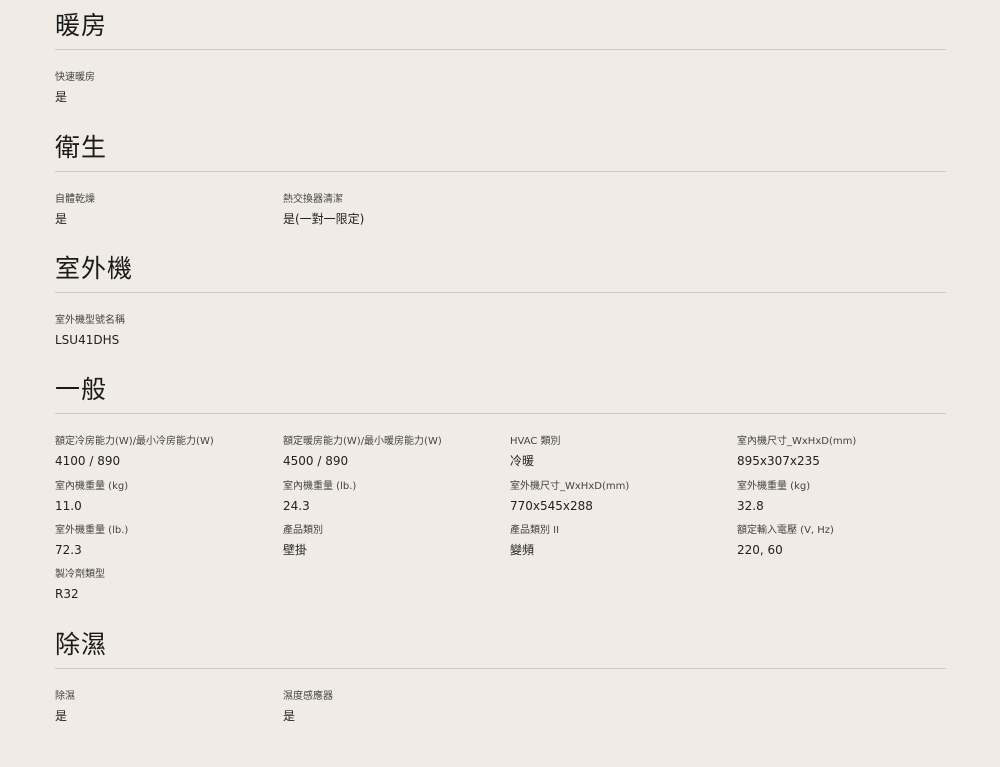 The height and width of the screenshot is (767, 1000). What do you see at coordinates (81, 147) in the screenshot?
I see `section-title-hygiene: 衛生` at bounding box center [81, 147].